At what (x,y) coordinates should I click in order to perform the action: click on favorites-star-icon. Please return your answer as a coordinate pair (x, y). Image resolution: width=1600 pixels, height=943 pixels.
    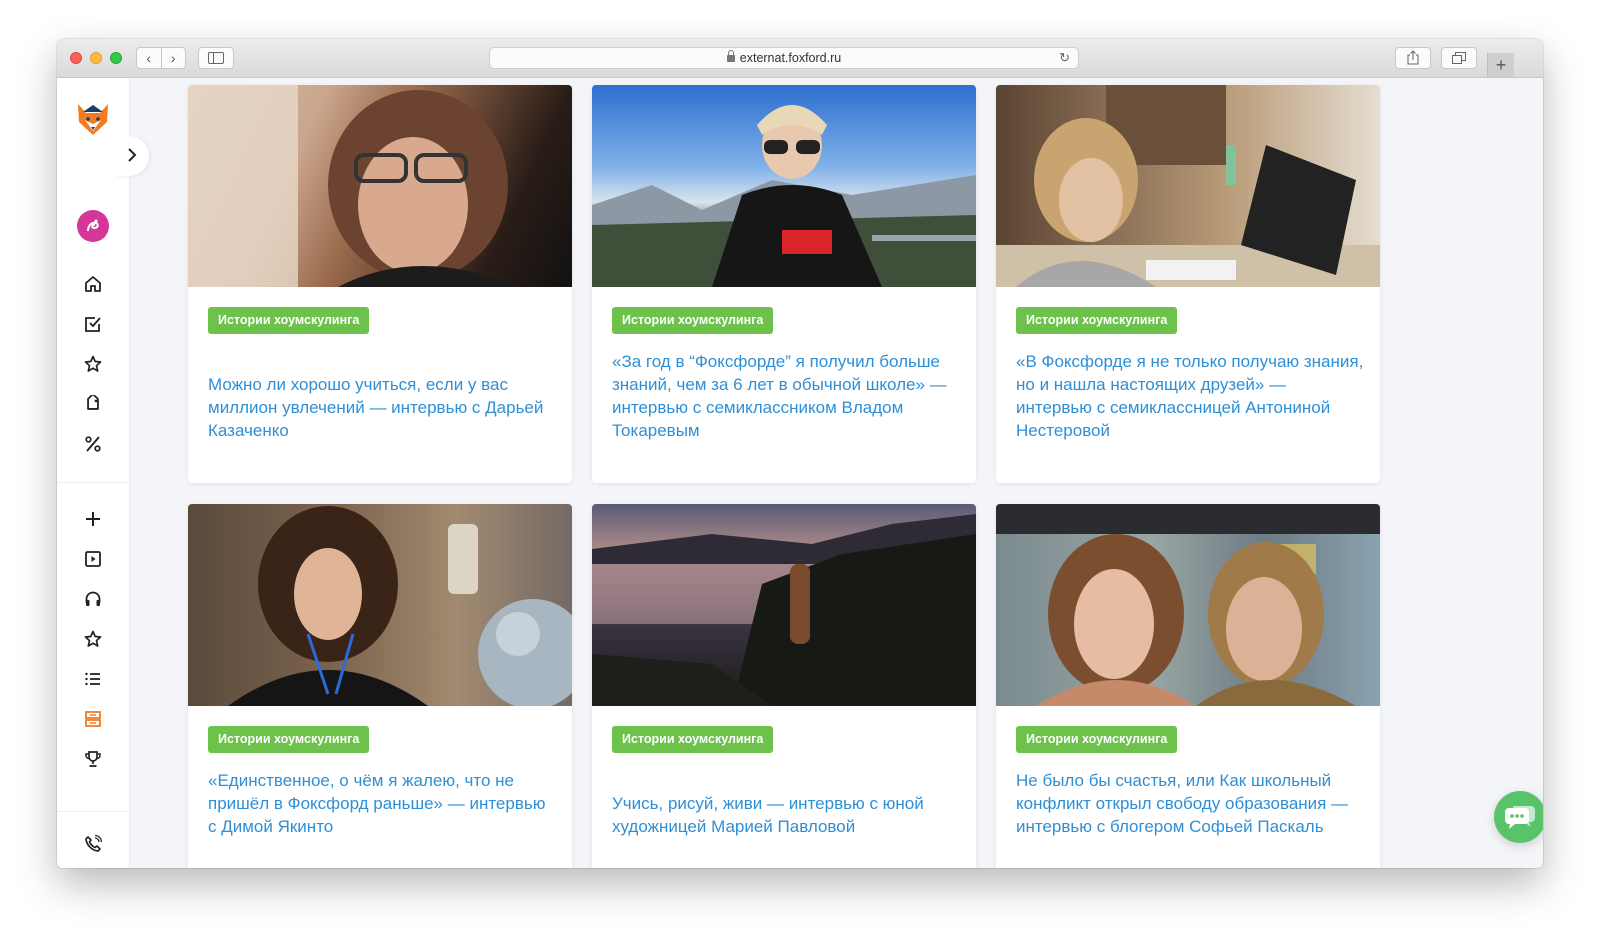
    Looking at the image, I should click on (93, 639).